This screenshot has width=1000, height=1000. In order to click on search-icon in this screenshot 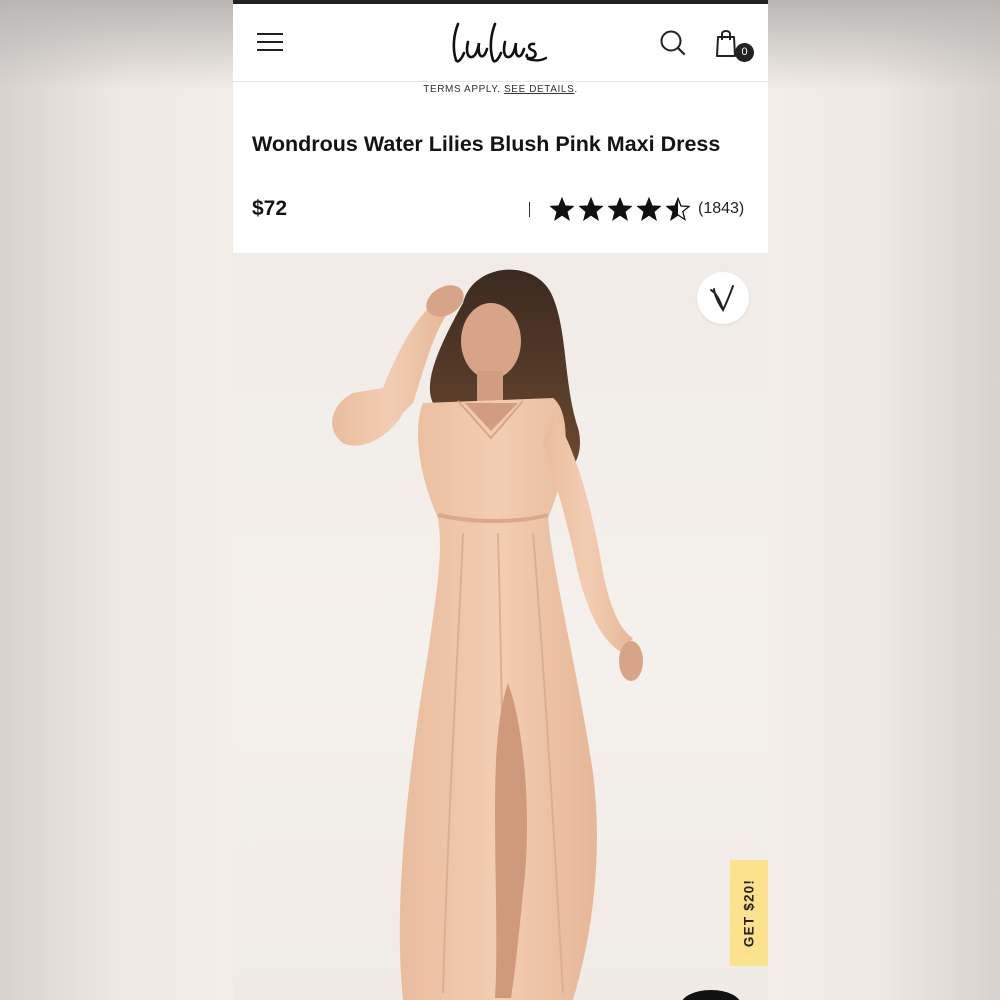, I will do `click(673, 43)`.